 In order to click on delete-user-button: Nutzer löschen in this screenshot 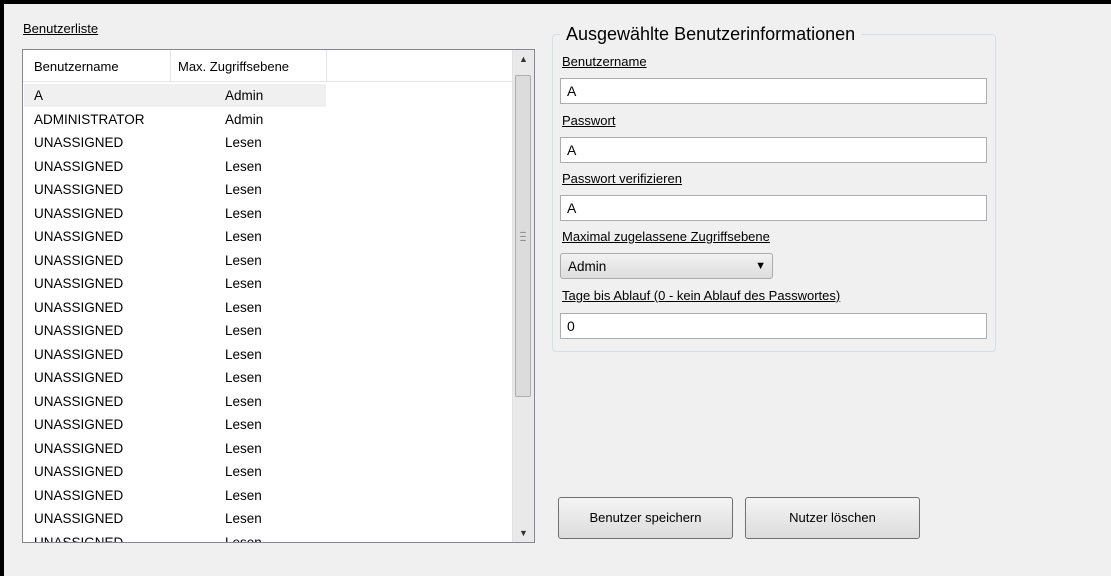, I will do `click(832, 518)`.